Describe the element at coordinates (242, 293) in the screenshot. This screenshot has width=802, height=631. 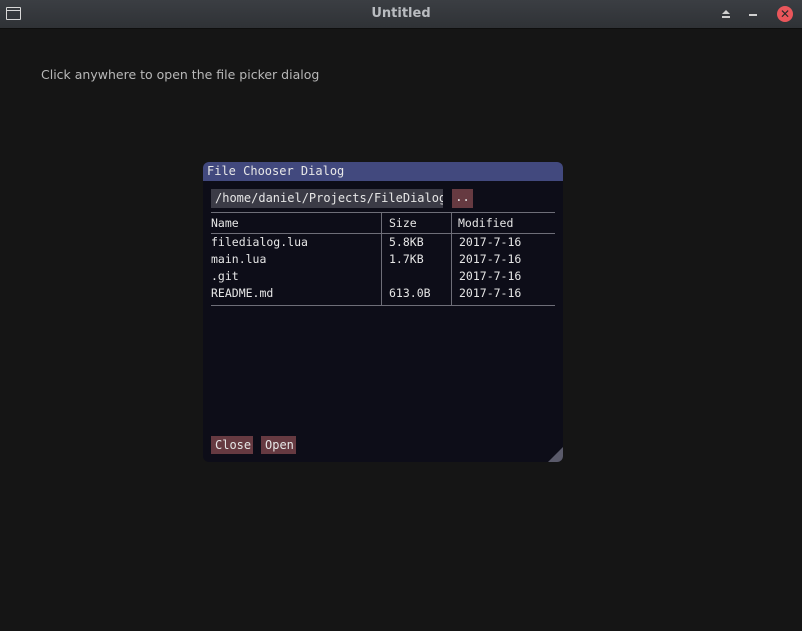
I see `file-name: README.md` at that location.